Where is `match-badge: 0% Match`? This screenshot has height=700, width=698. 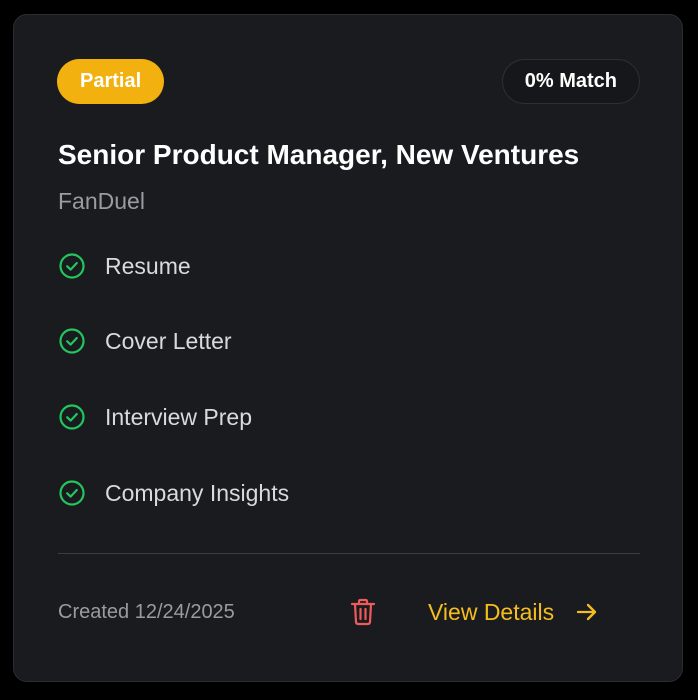
match-badge: 0% Match is located at coordinates (570, 81).